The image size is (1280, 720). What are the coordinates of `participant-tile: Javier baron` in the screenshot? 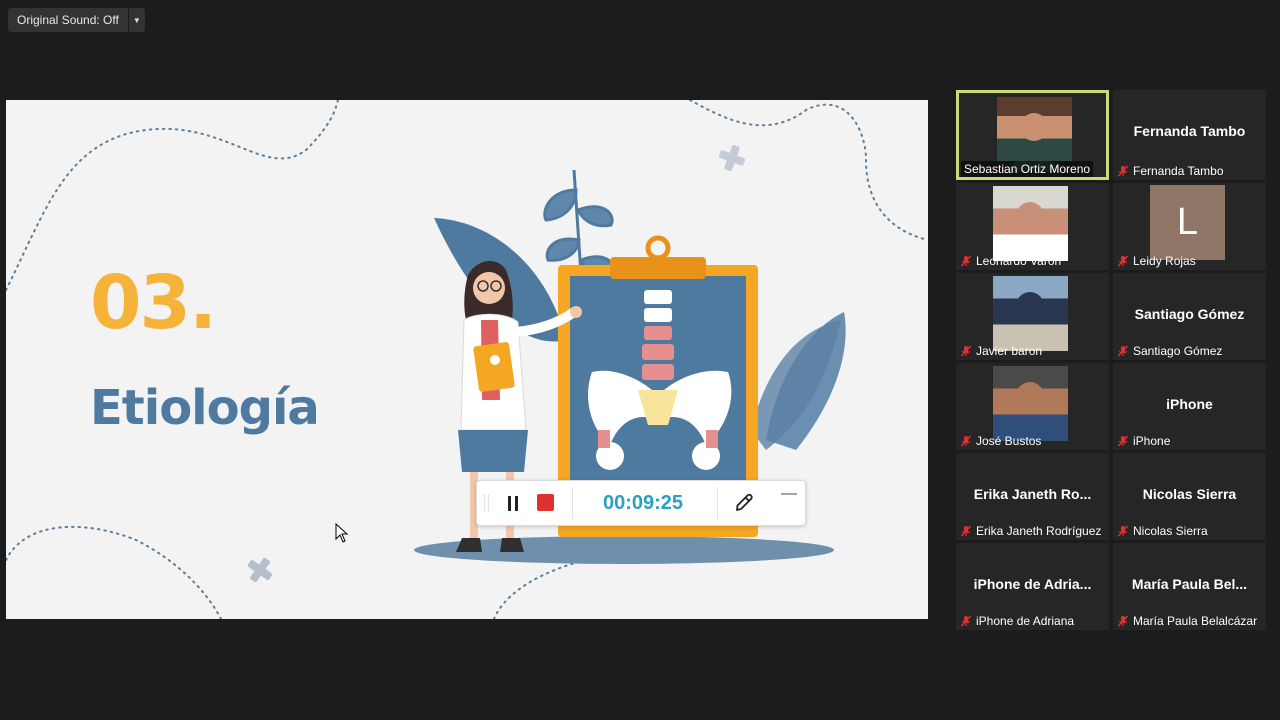 It's located at (1032, 316).